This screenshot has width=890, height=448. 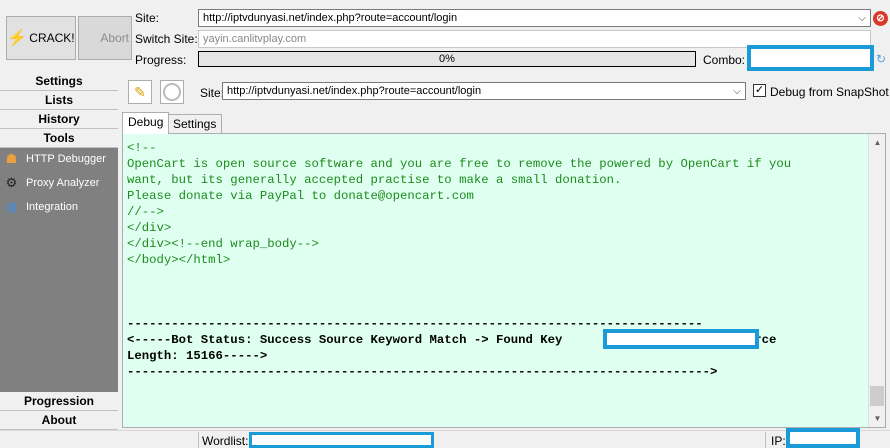 I want to click on tool-label: HTTP Debugger, so click(x=66, y=159).